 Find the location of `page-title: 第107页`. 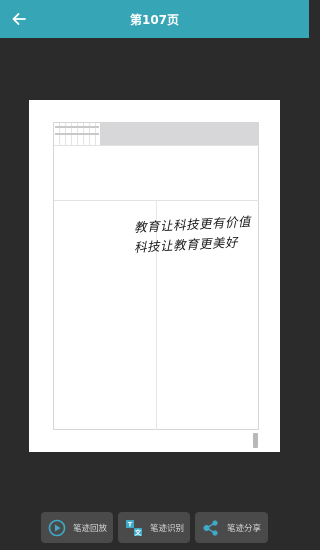

page-title: 第107页 is located at coordinates (154, 19).